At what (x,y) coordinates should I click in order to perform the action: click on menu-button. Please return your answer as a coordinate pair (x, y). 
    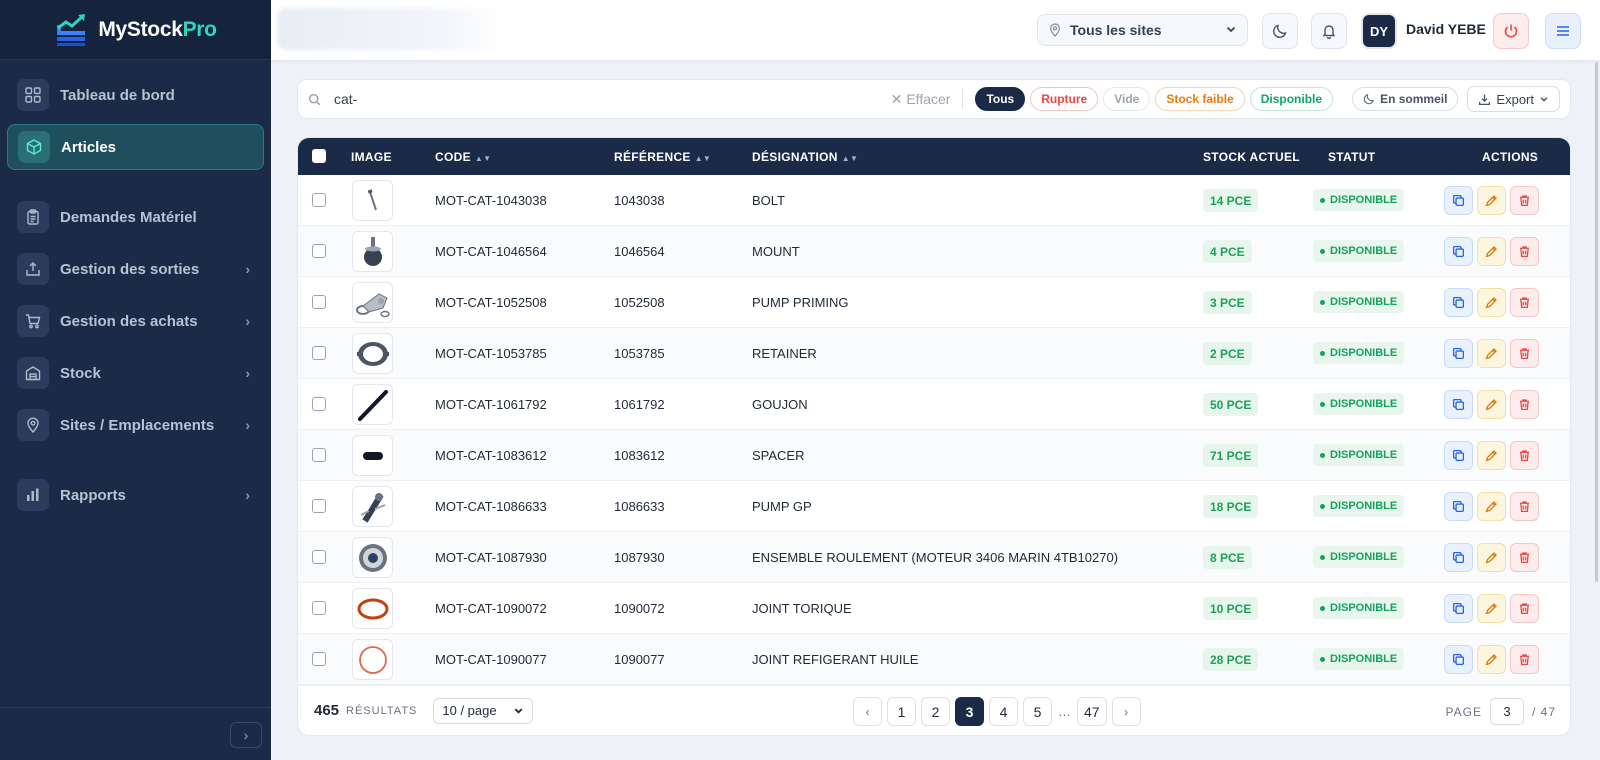
    Looking at the image, I should click on (1563, 31).